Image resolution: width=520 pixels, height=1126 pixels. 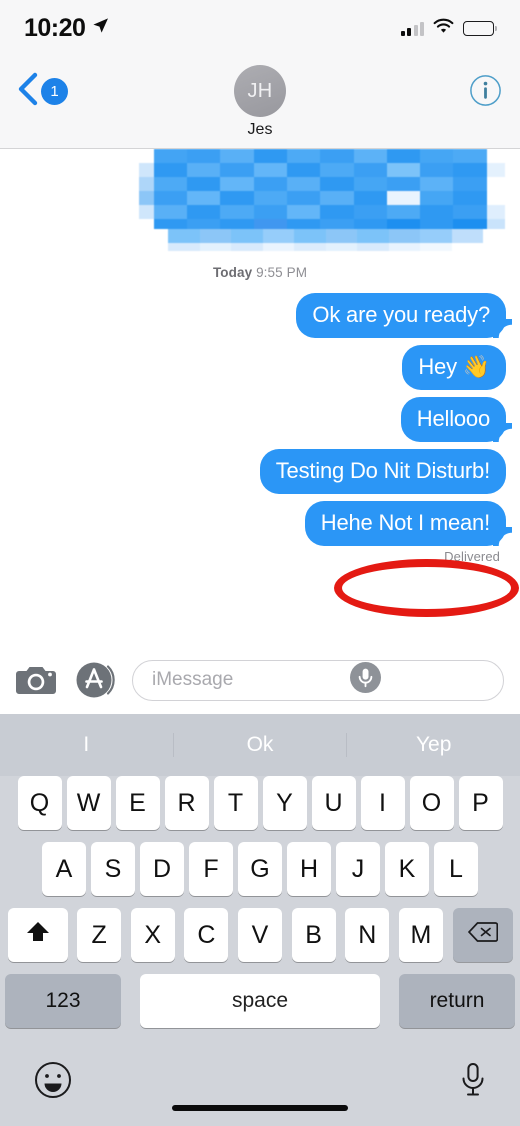 I want to click on key-r: R, so click(x=186, y=803).